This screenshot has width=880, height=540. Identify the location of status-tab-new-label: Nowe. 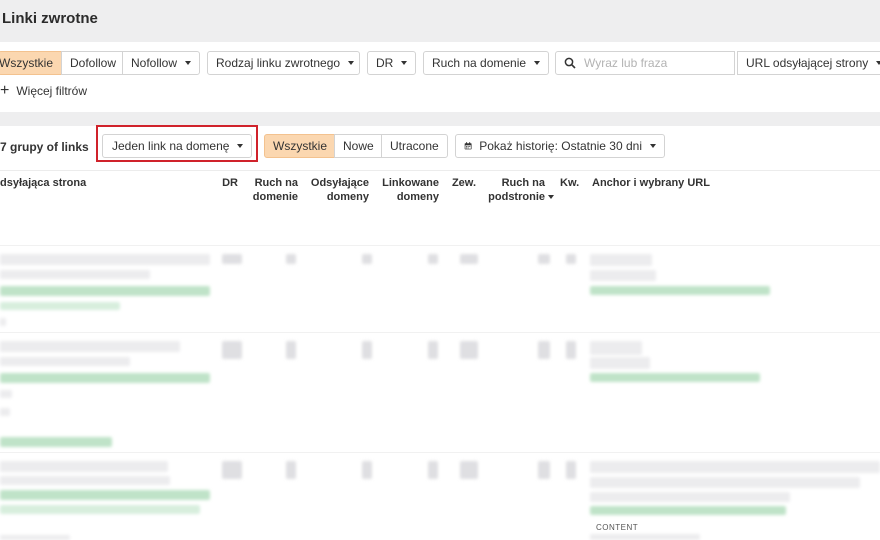
(358, 146).